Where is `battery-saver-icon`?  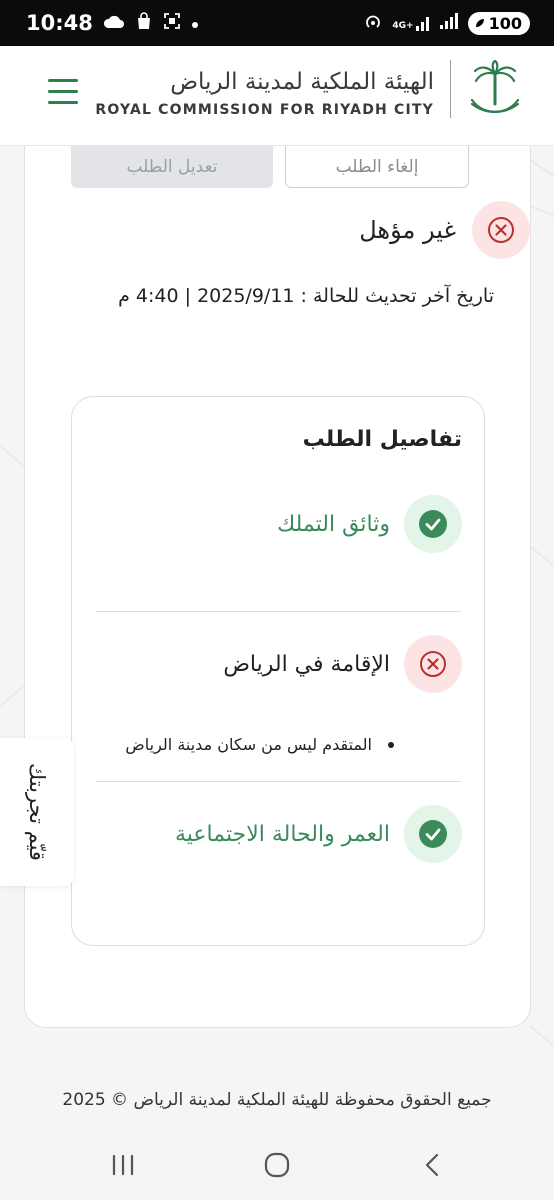 battery-saver-icon is located at coordinates (479, 23).